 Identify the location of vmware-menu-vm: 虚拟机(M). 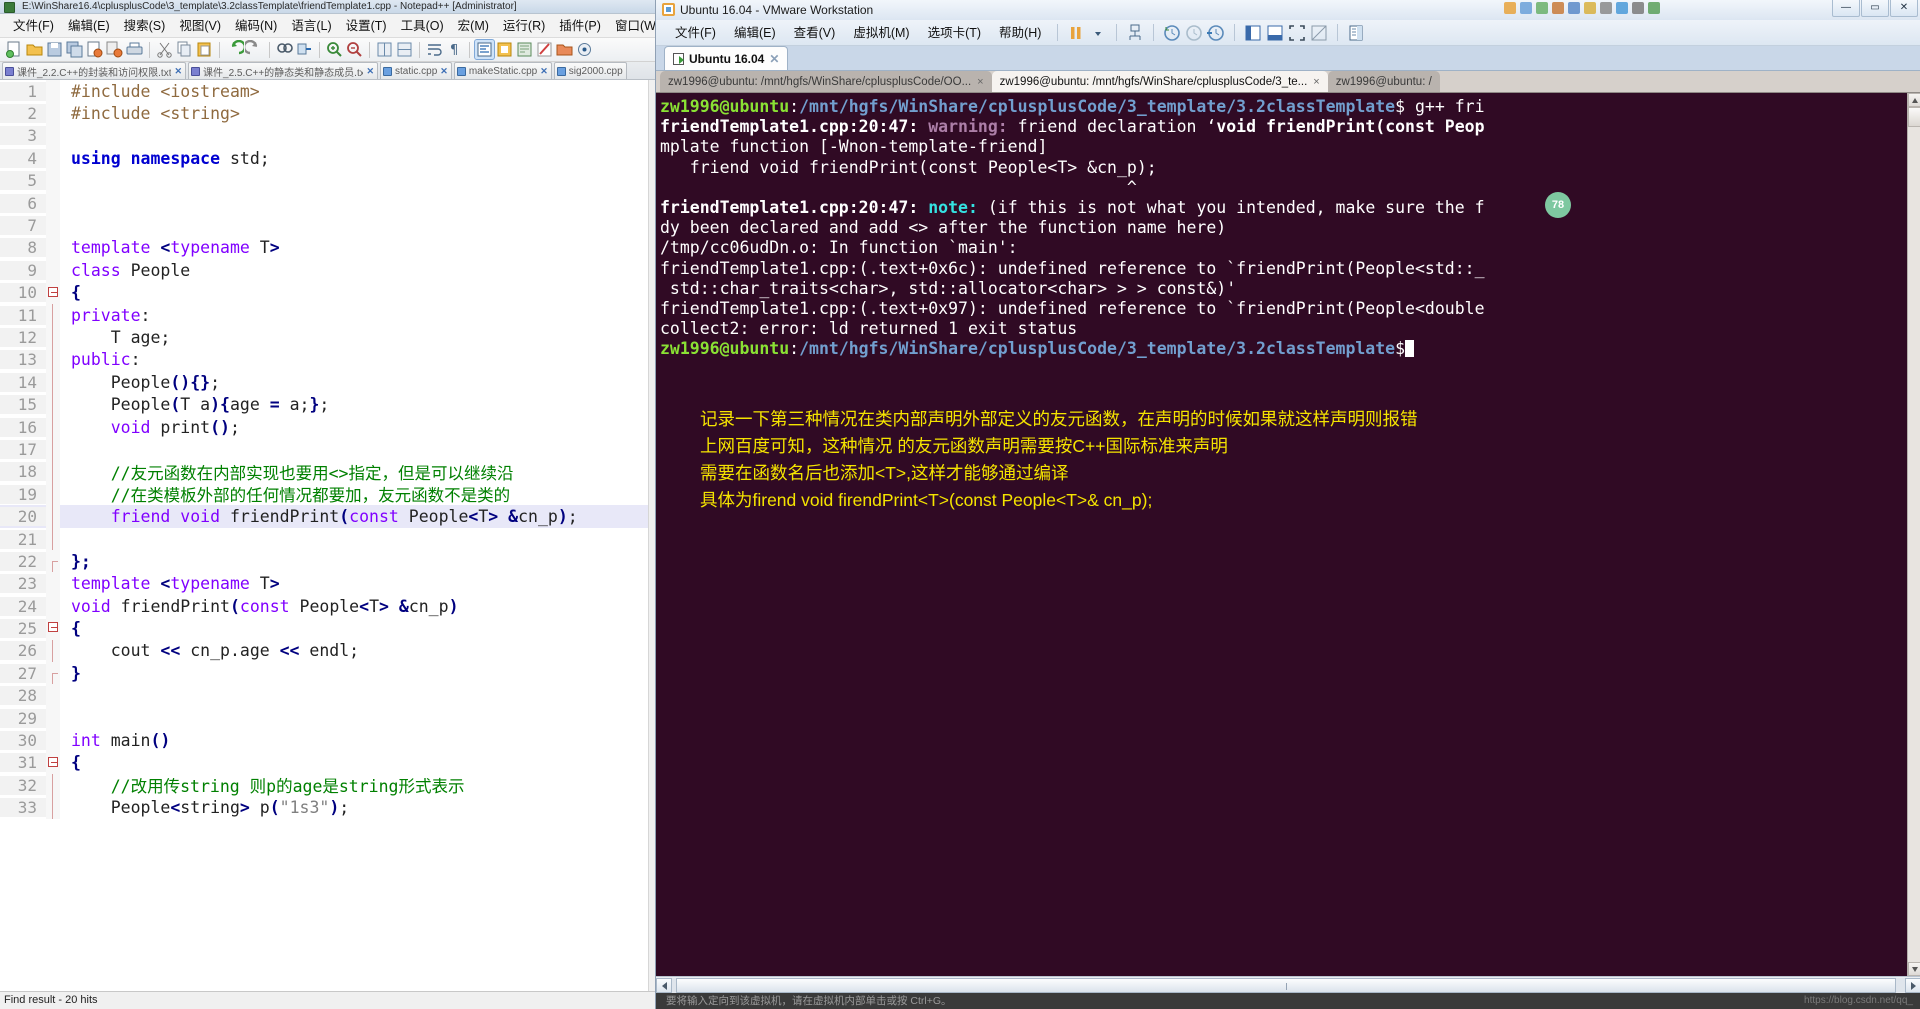
(881, 33).